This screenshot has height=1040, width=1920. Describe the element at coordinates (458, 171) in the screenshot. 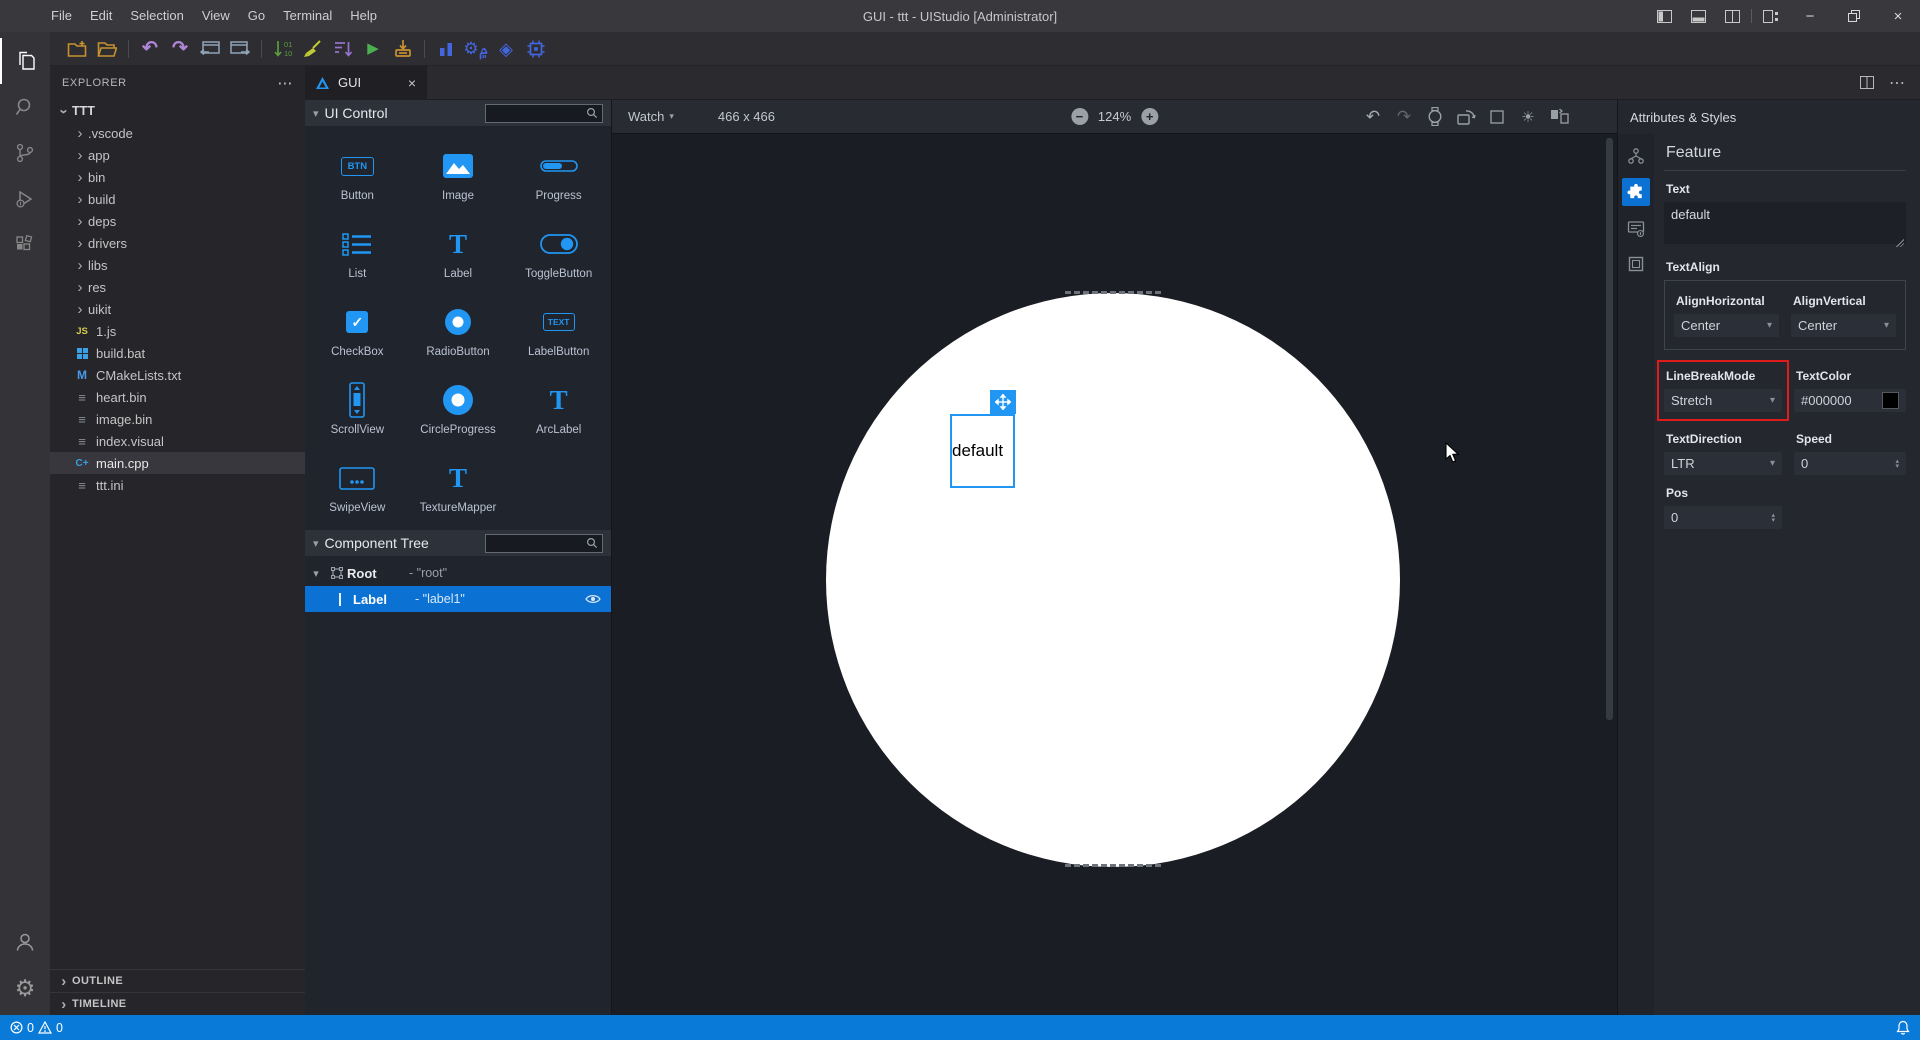

I see `palette-image: Image` at that location.